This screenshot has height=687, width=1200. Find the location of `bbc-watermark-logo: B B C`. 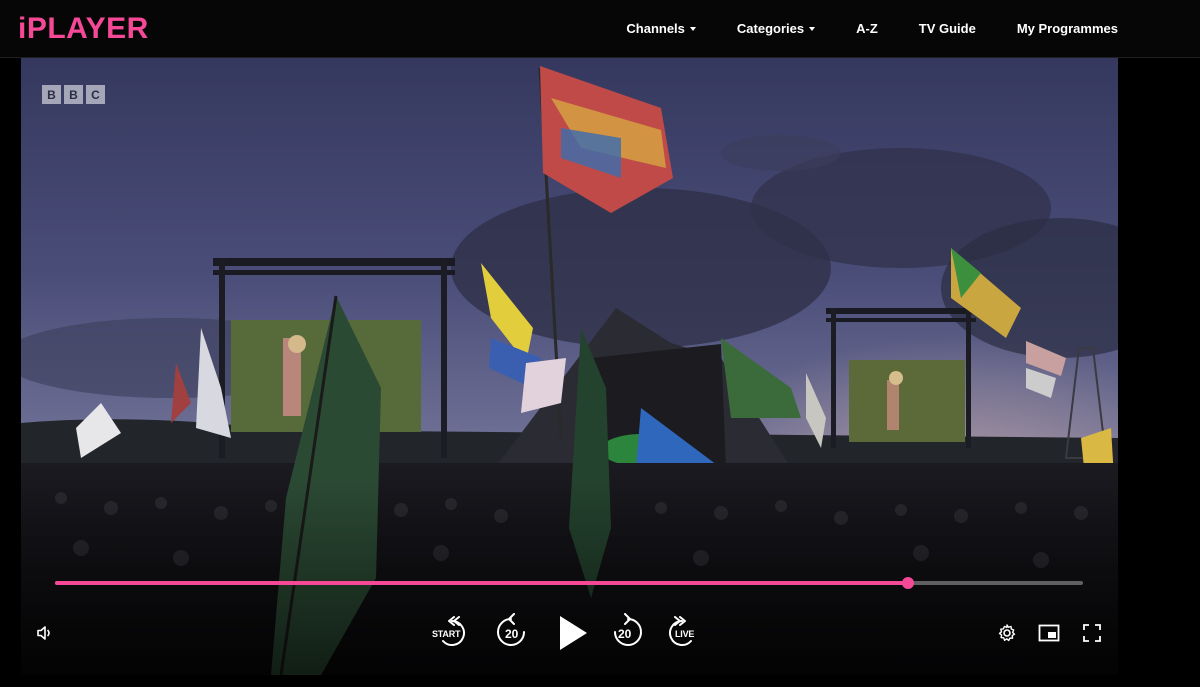

bbc-watermark-logo: B B C is located at coordinates (73, 94).